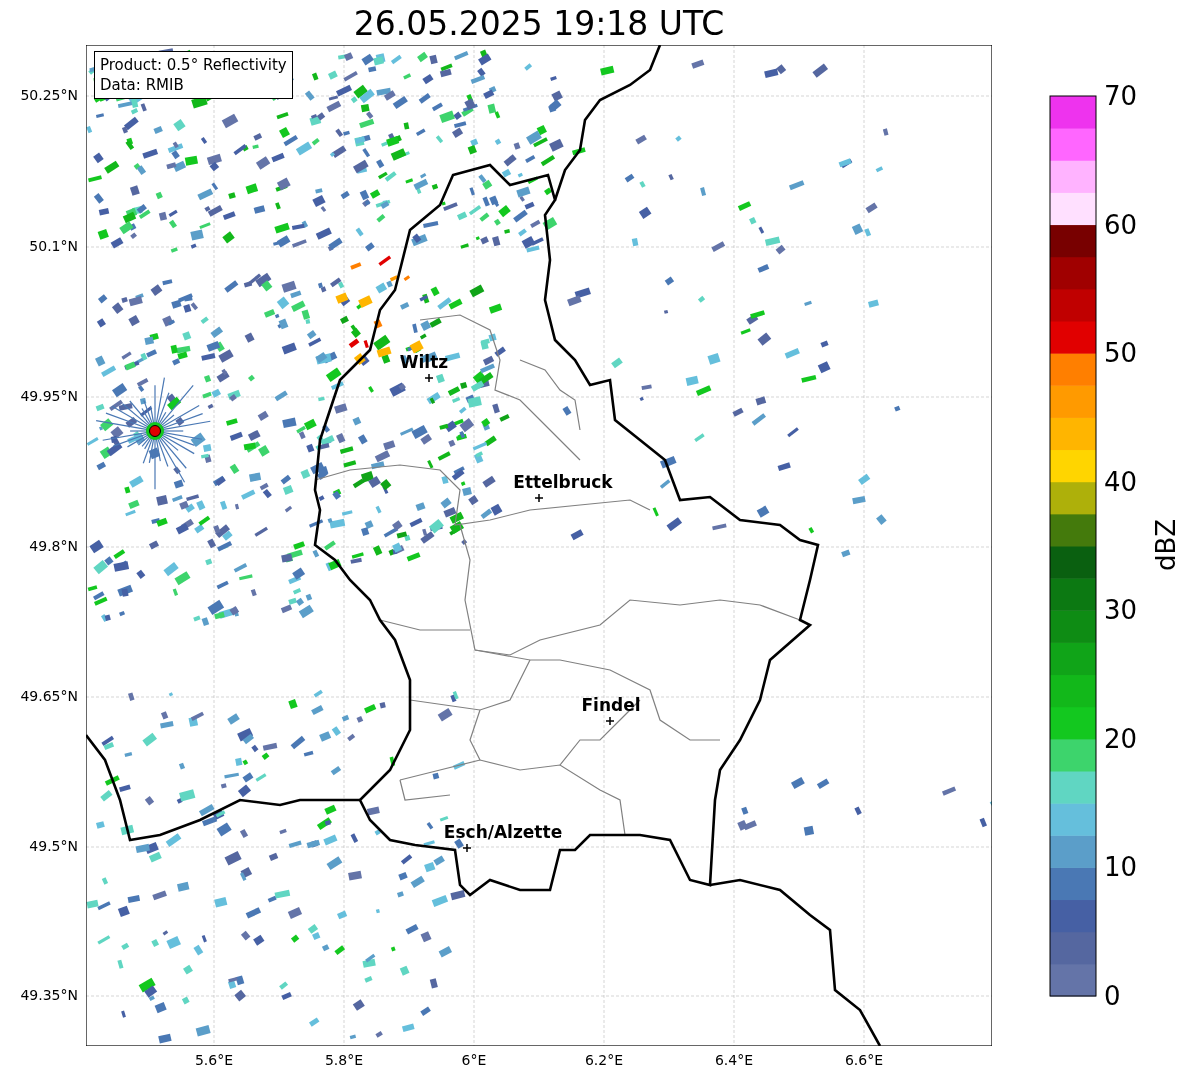 This screenshot has width=1184, height=1081. Describe the element at coordinates (424, 362) in the screenshot. I see `city-label: Wiltz` at that location.